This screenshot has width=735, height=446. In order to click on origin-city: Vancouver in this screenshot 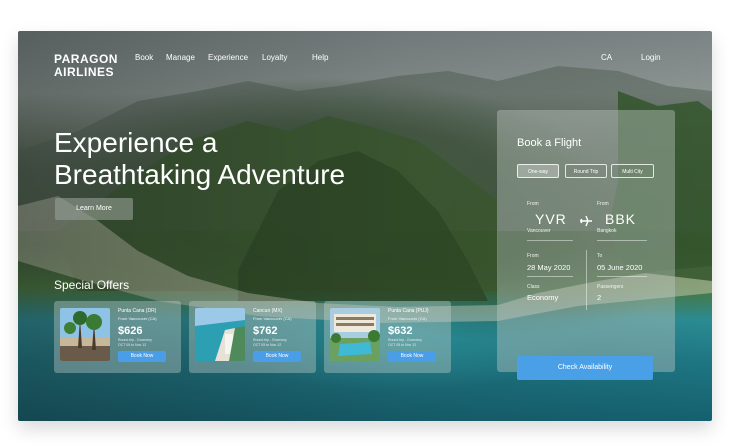, I will do `click(539, 231)`.